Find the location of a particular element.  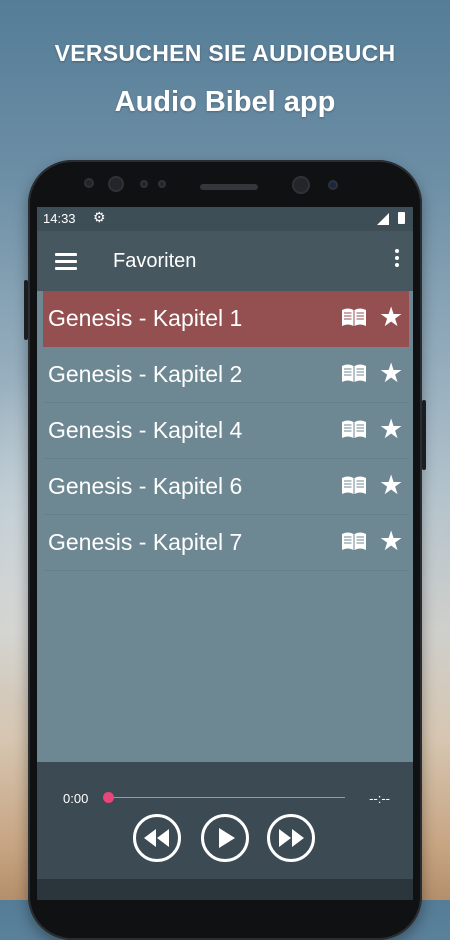

play-icon is located at coordinates (227, 838).